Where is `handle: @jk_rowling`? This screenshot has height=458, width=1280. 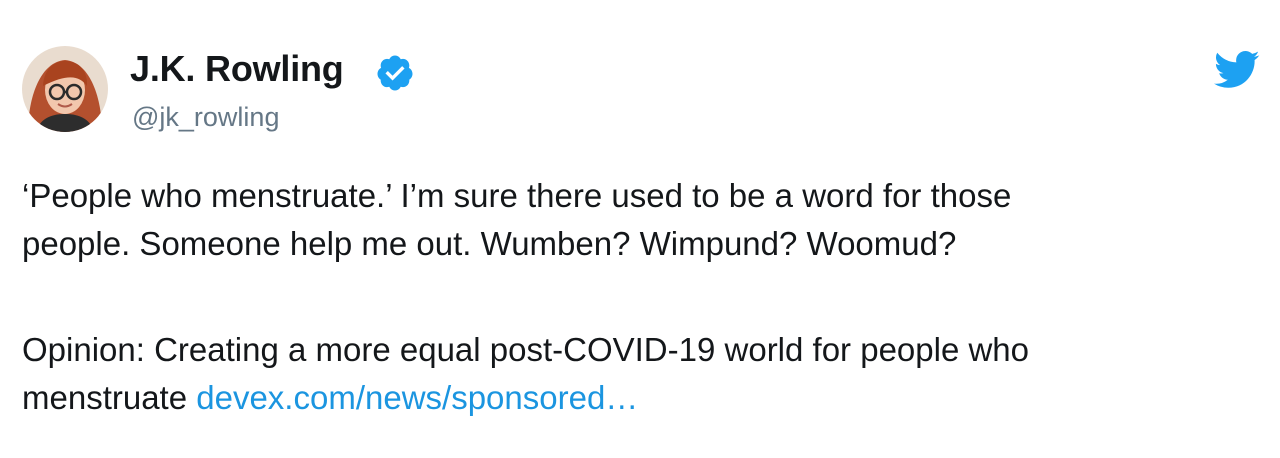
handle: @jk_rowling is located at coordinates (205, 117).